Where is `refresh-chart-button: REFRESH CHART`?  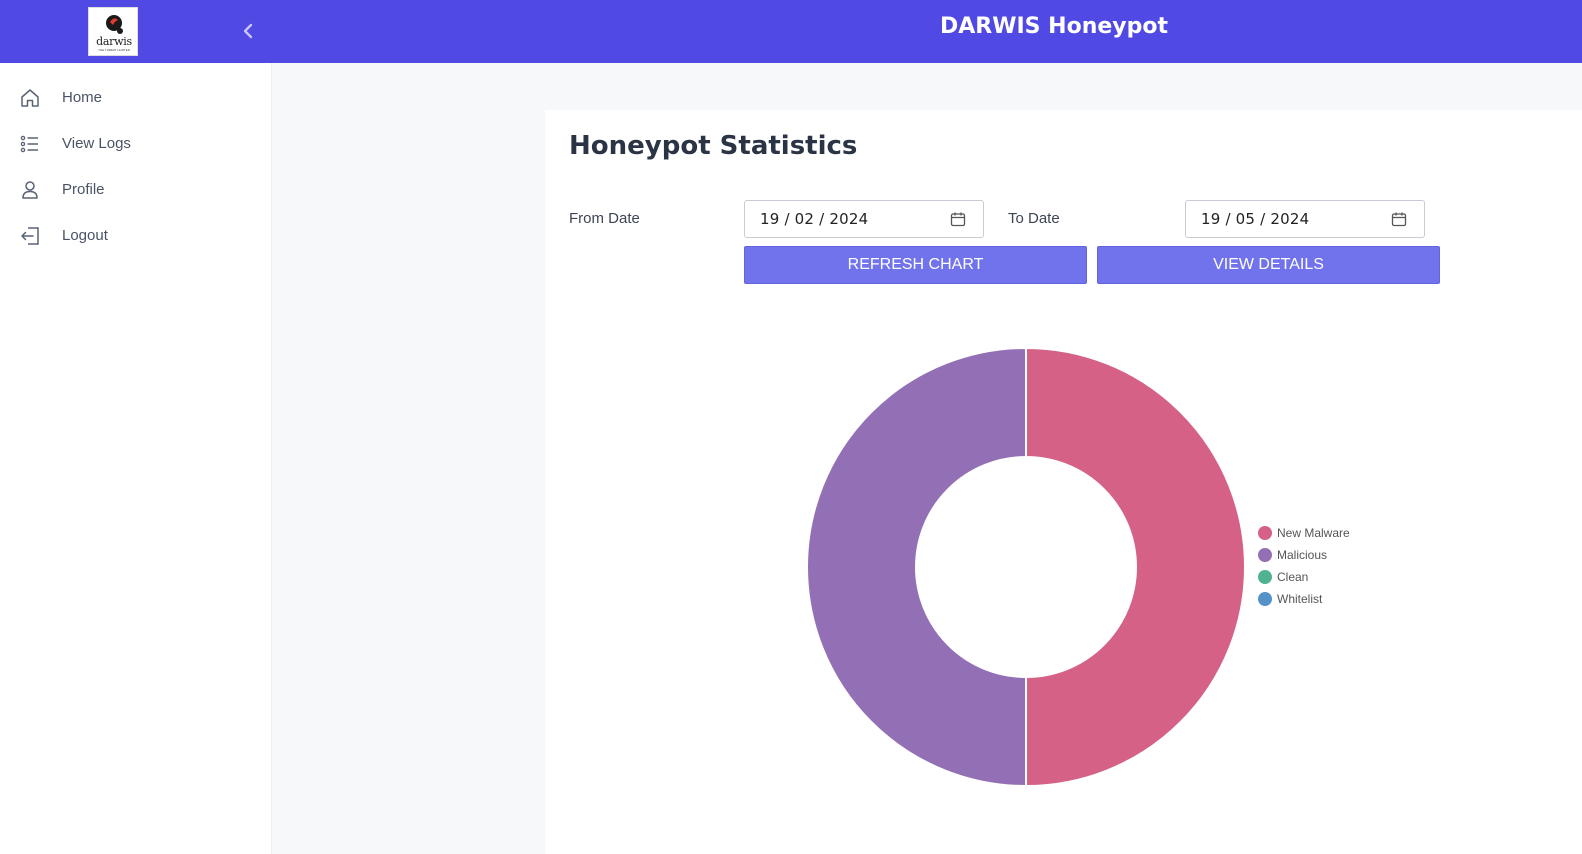
refresh-chart-button: REFRESH CHART is located at coordinates (915, 265).